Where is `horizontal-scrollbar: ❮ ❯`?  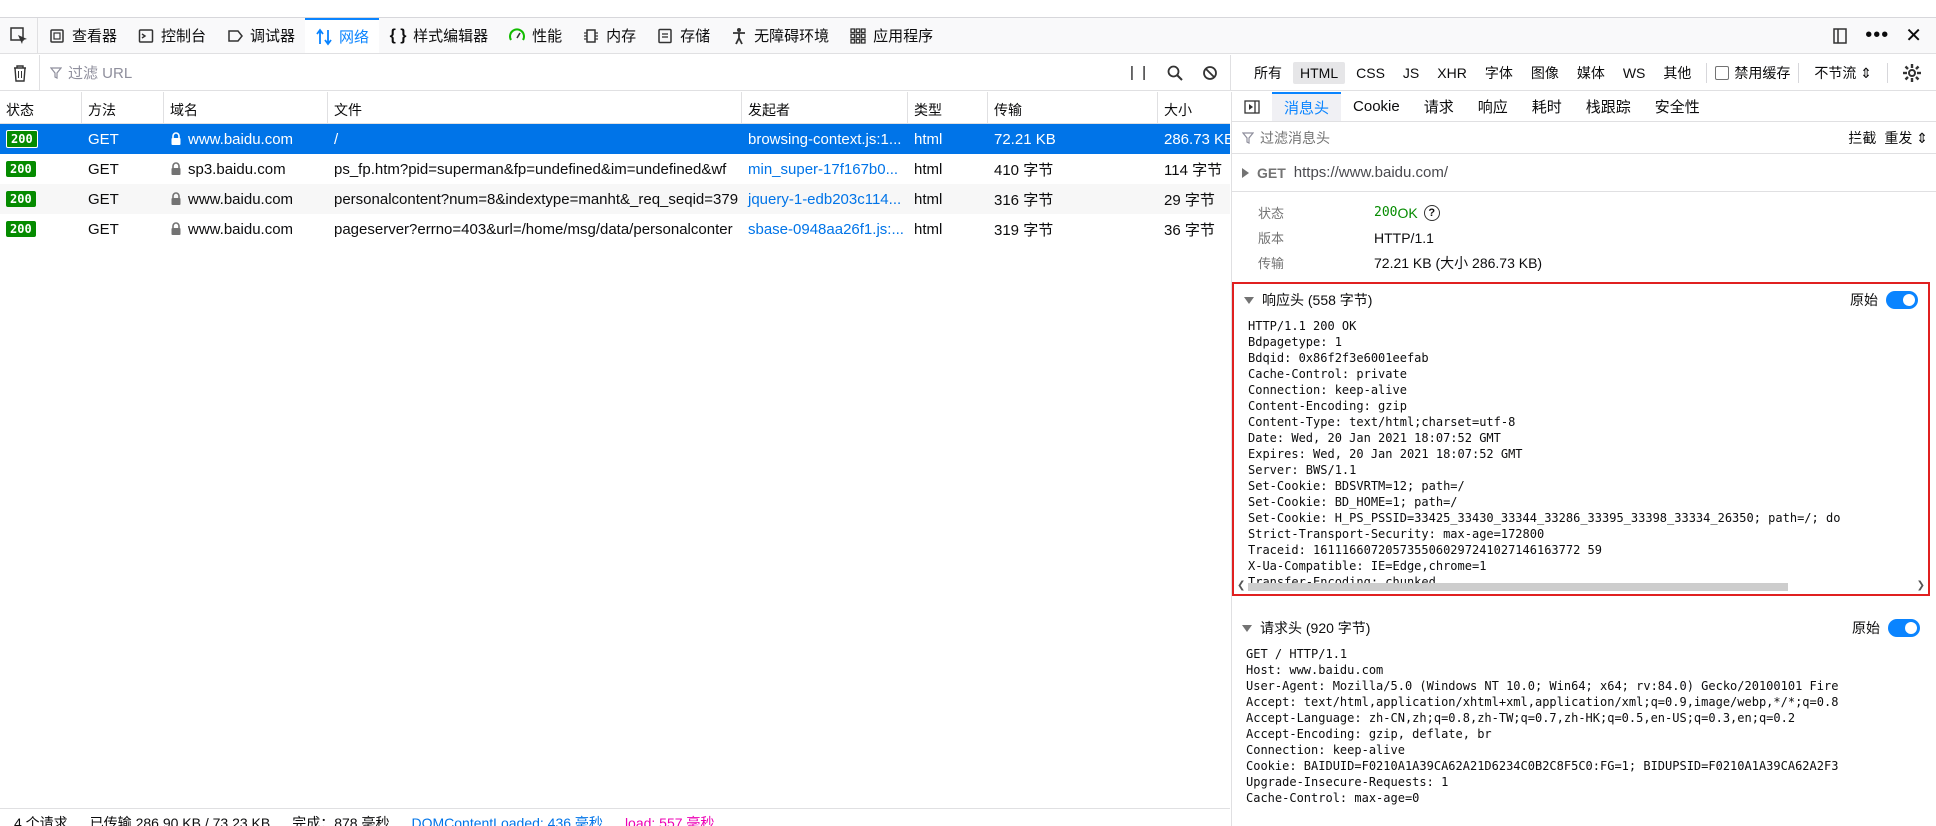
horizontal-scrollbar: ❮ ❯ is located at coordinates (1581, 587).